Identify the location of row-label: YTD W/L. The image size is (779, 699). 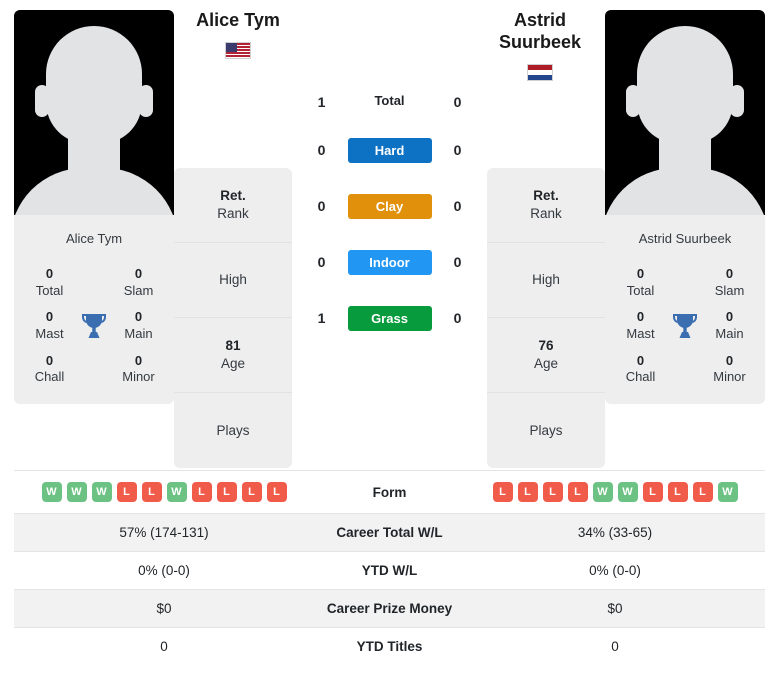
(389, 570).